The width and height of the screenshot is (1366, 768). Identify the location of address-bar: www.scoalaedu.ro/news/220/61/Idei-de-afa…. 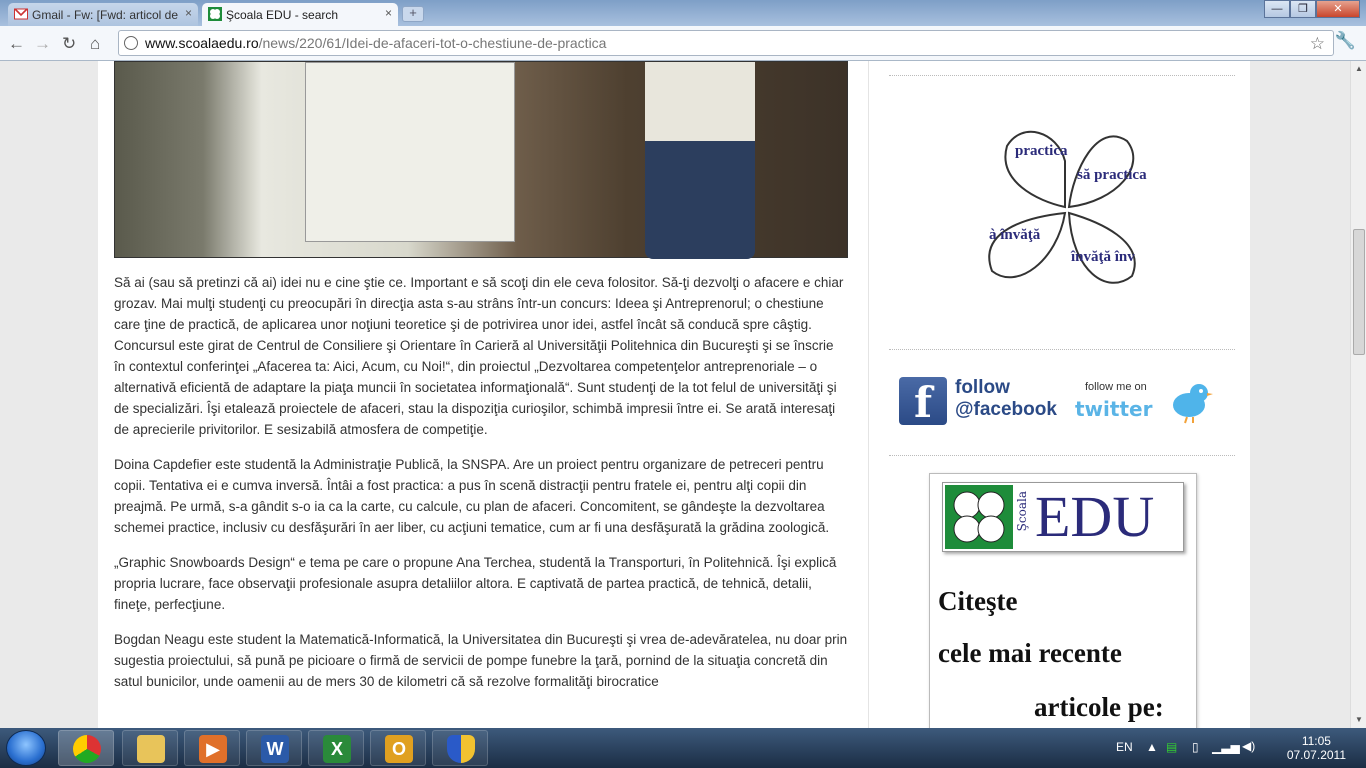
(726, 43).